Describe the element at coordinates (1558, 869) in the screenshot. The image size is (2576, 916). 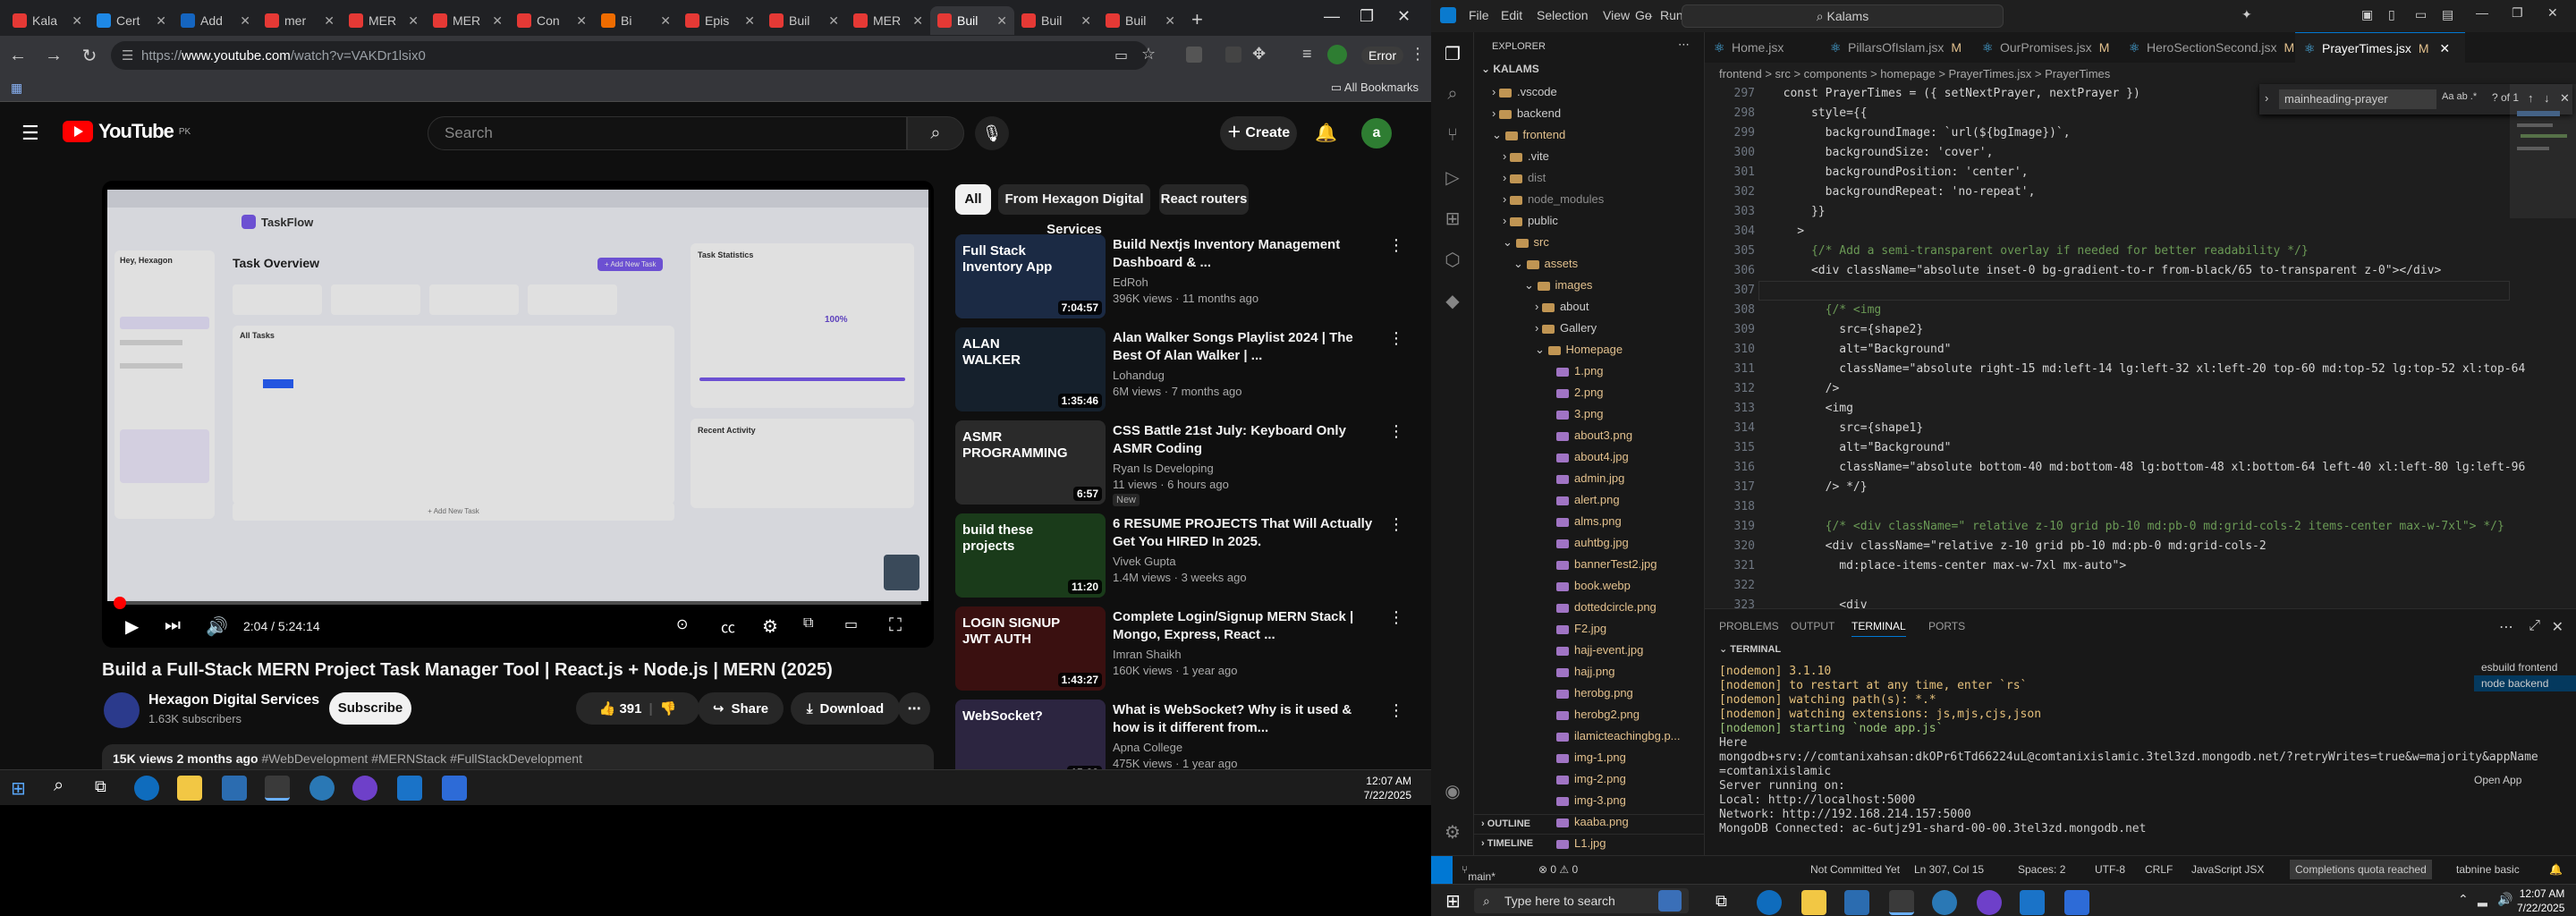
I see `problems-status: ⊗ 0 ⚠ 0` at that location.